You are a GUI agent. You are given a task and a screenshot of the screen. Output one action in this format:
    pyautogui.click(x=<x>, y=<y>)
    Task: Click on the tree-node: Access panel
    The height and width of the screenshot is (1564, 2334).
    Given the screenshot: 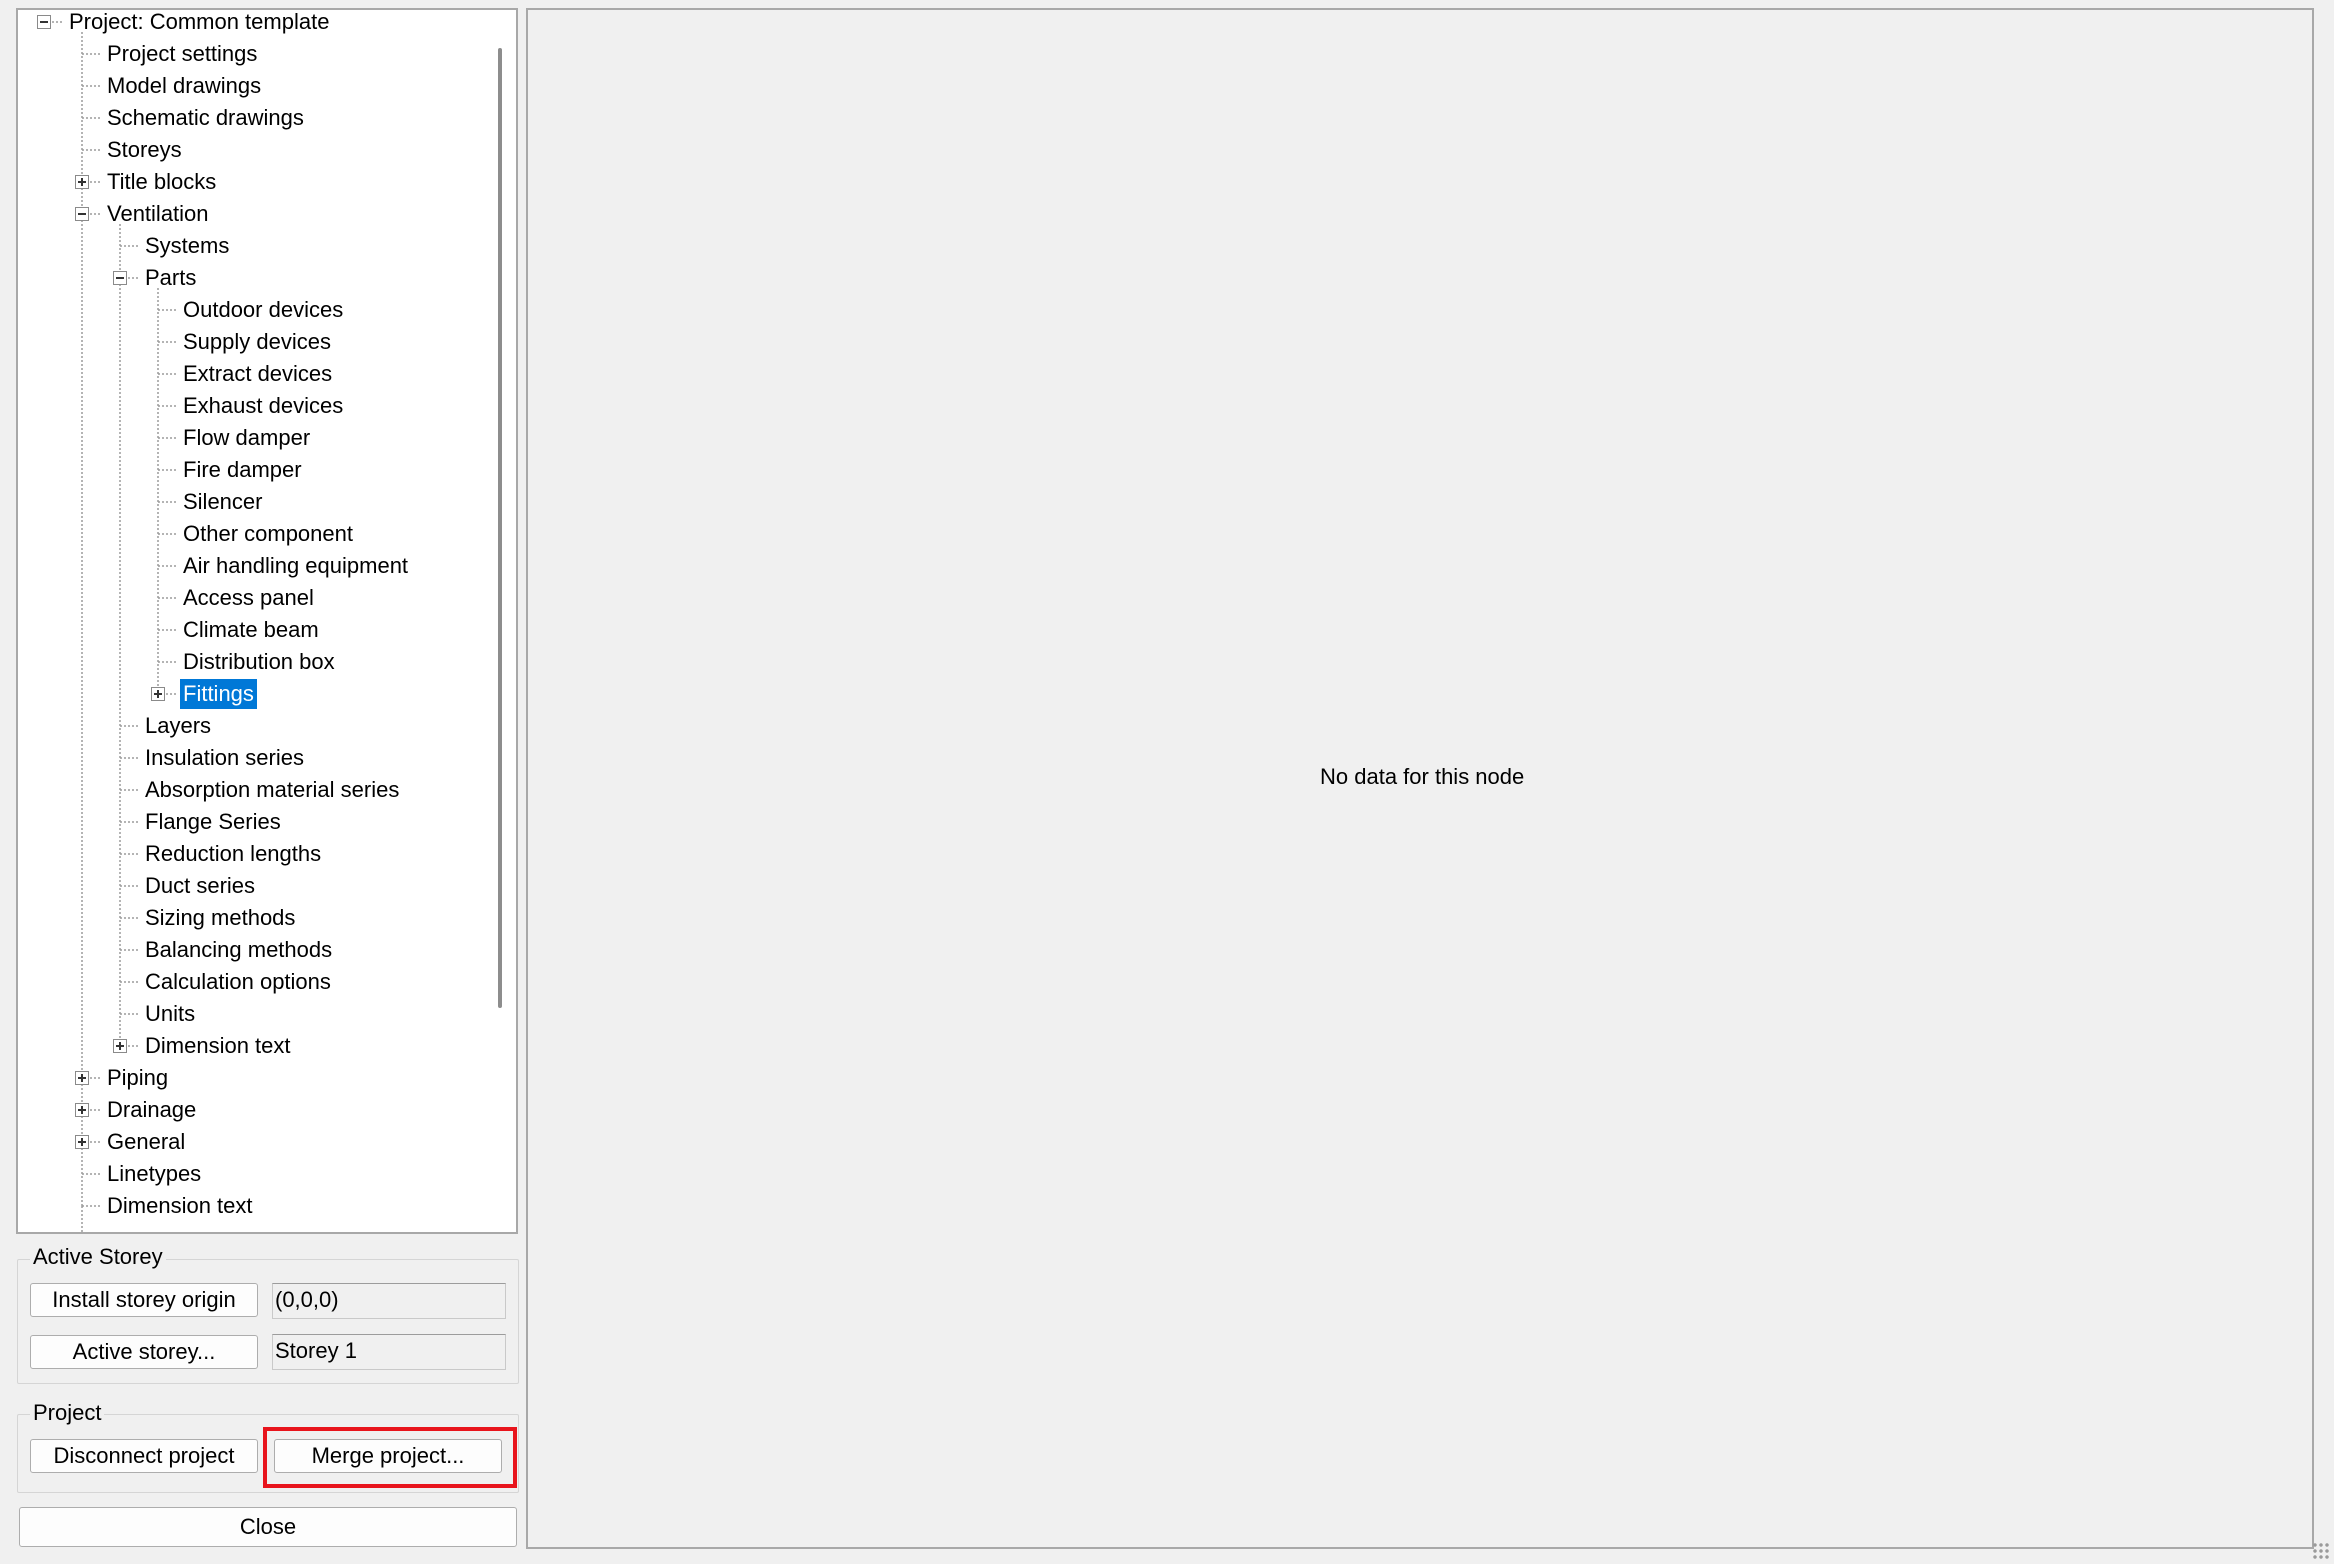 What is the action you would take?
    pyautogui.click(x=248, y=598)
    